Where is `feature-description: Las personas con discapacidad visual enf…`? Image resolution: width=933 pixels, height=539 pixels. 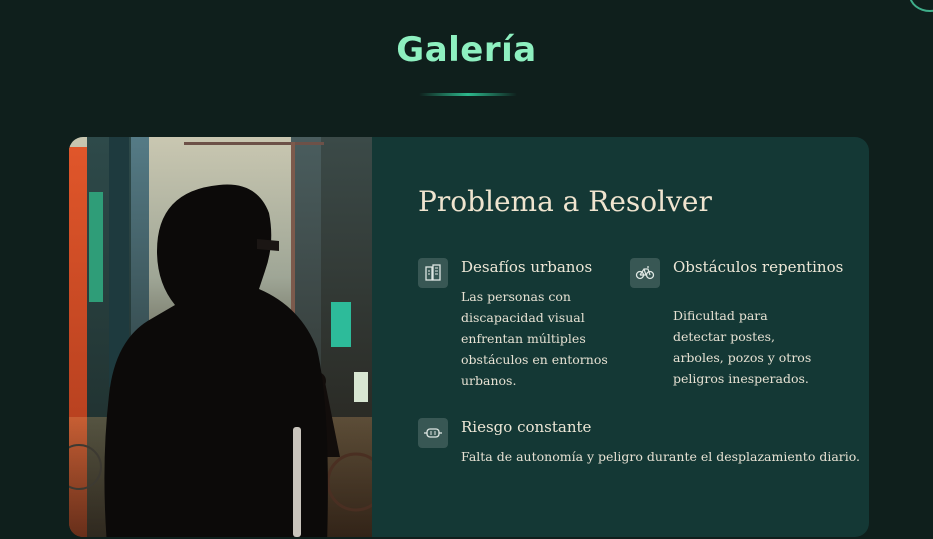 feature-description: Las personas con discapacidad visual enf… is located at coordinates (534, 338).